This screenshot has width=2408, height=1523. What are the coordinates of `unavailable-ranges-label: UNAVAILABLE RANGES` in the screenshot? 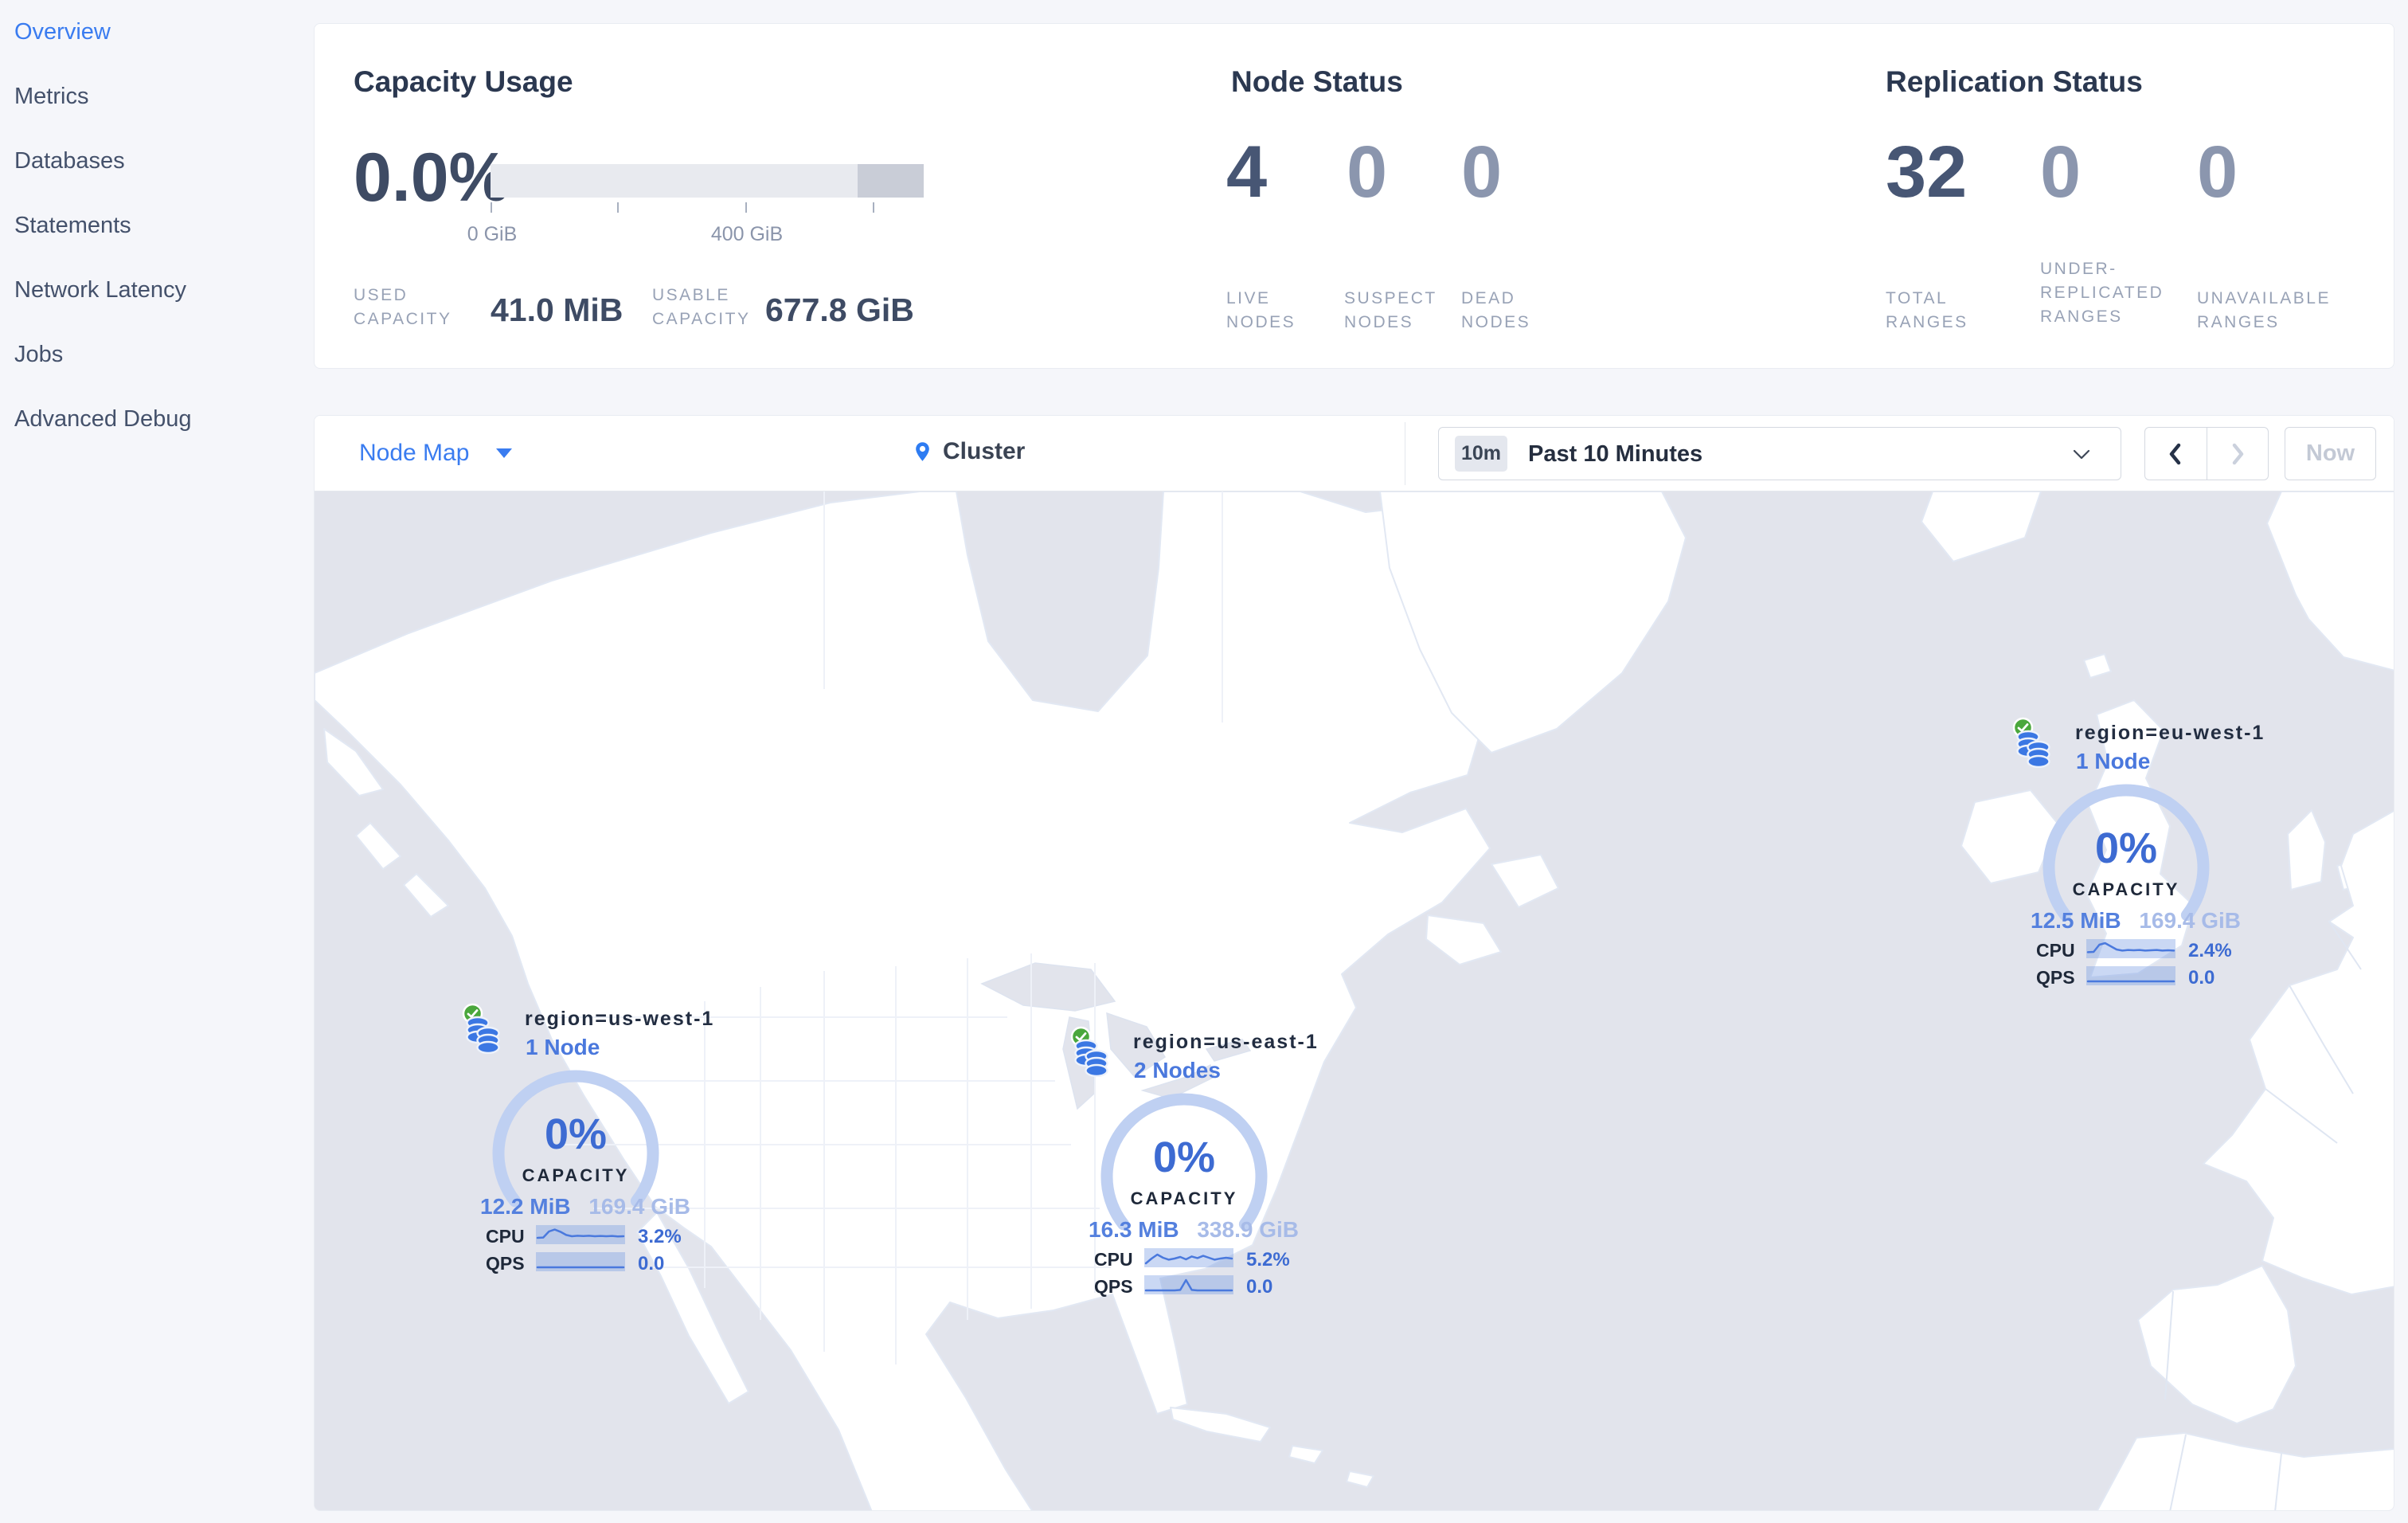 It's located at (2264, 310).